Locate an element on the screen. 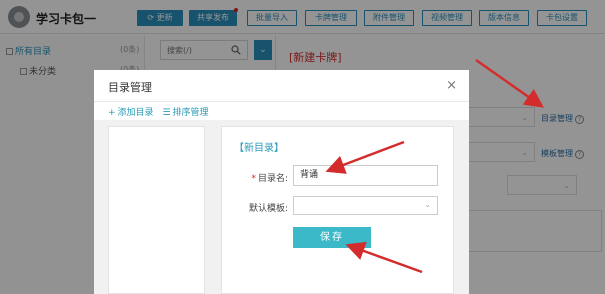 Image resolution: width=605 pixels, height=294 pixels. save-button: 保存 is located at coordinates (332, 237).